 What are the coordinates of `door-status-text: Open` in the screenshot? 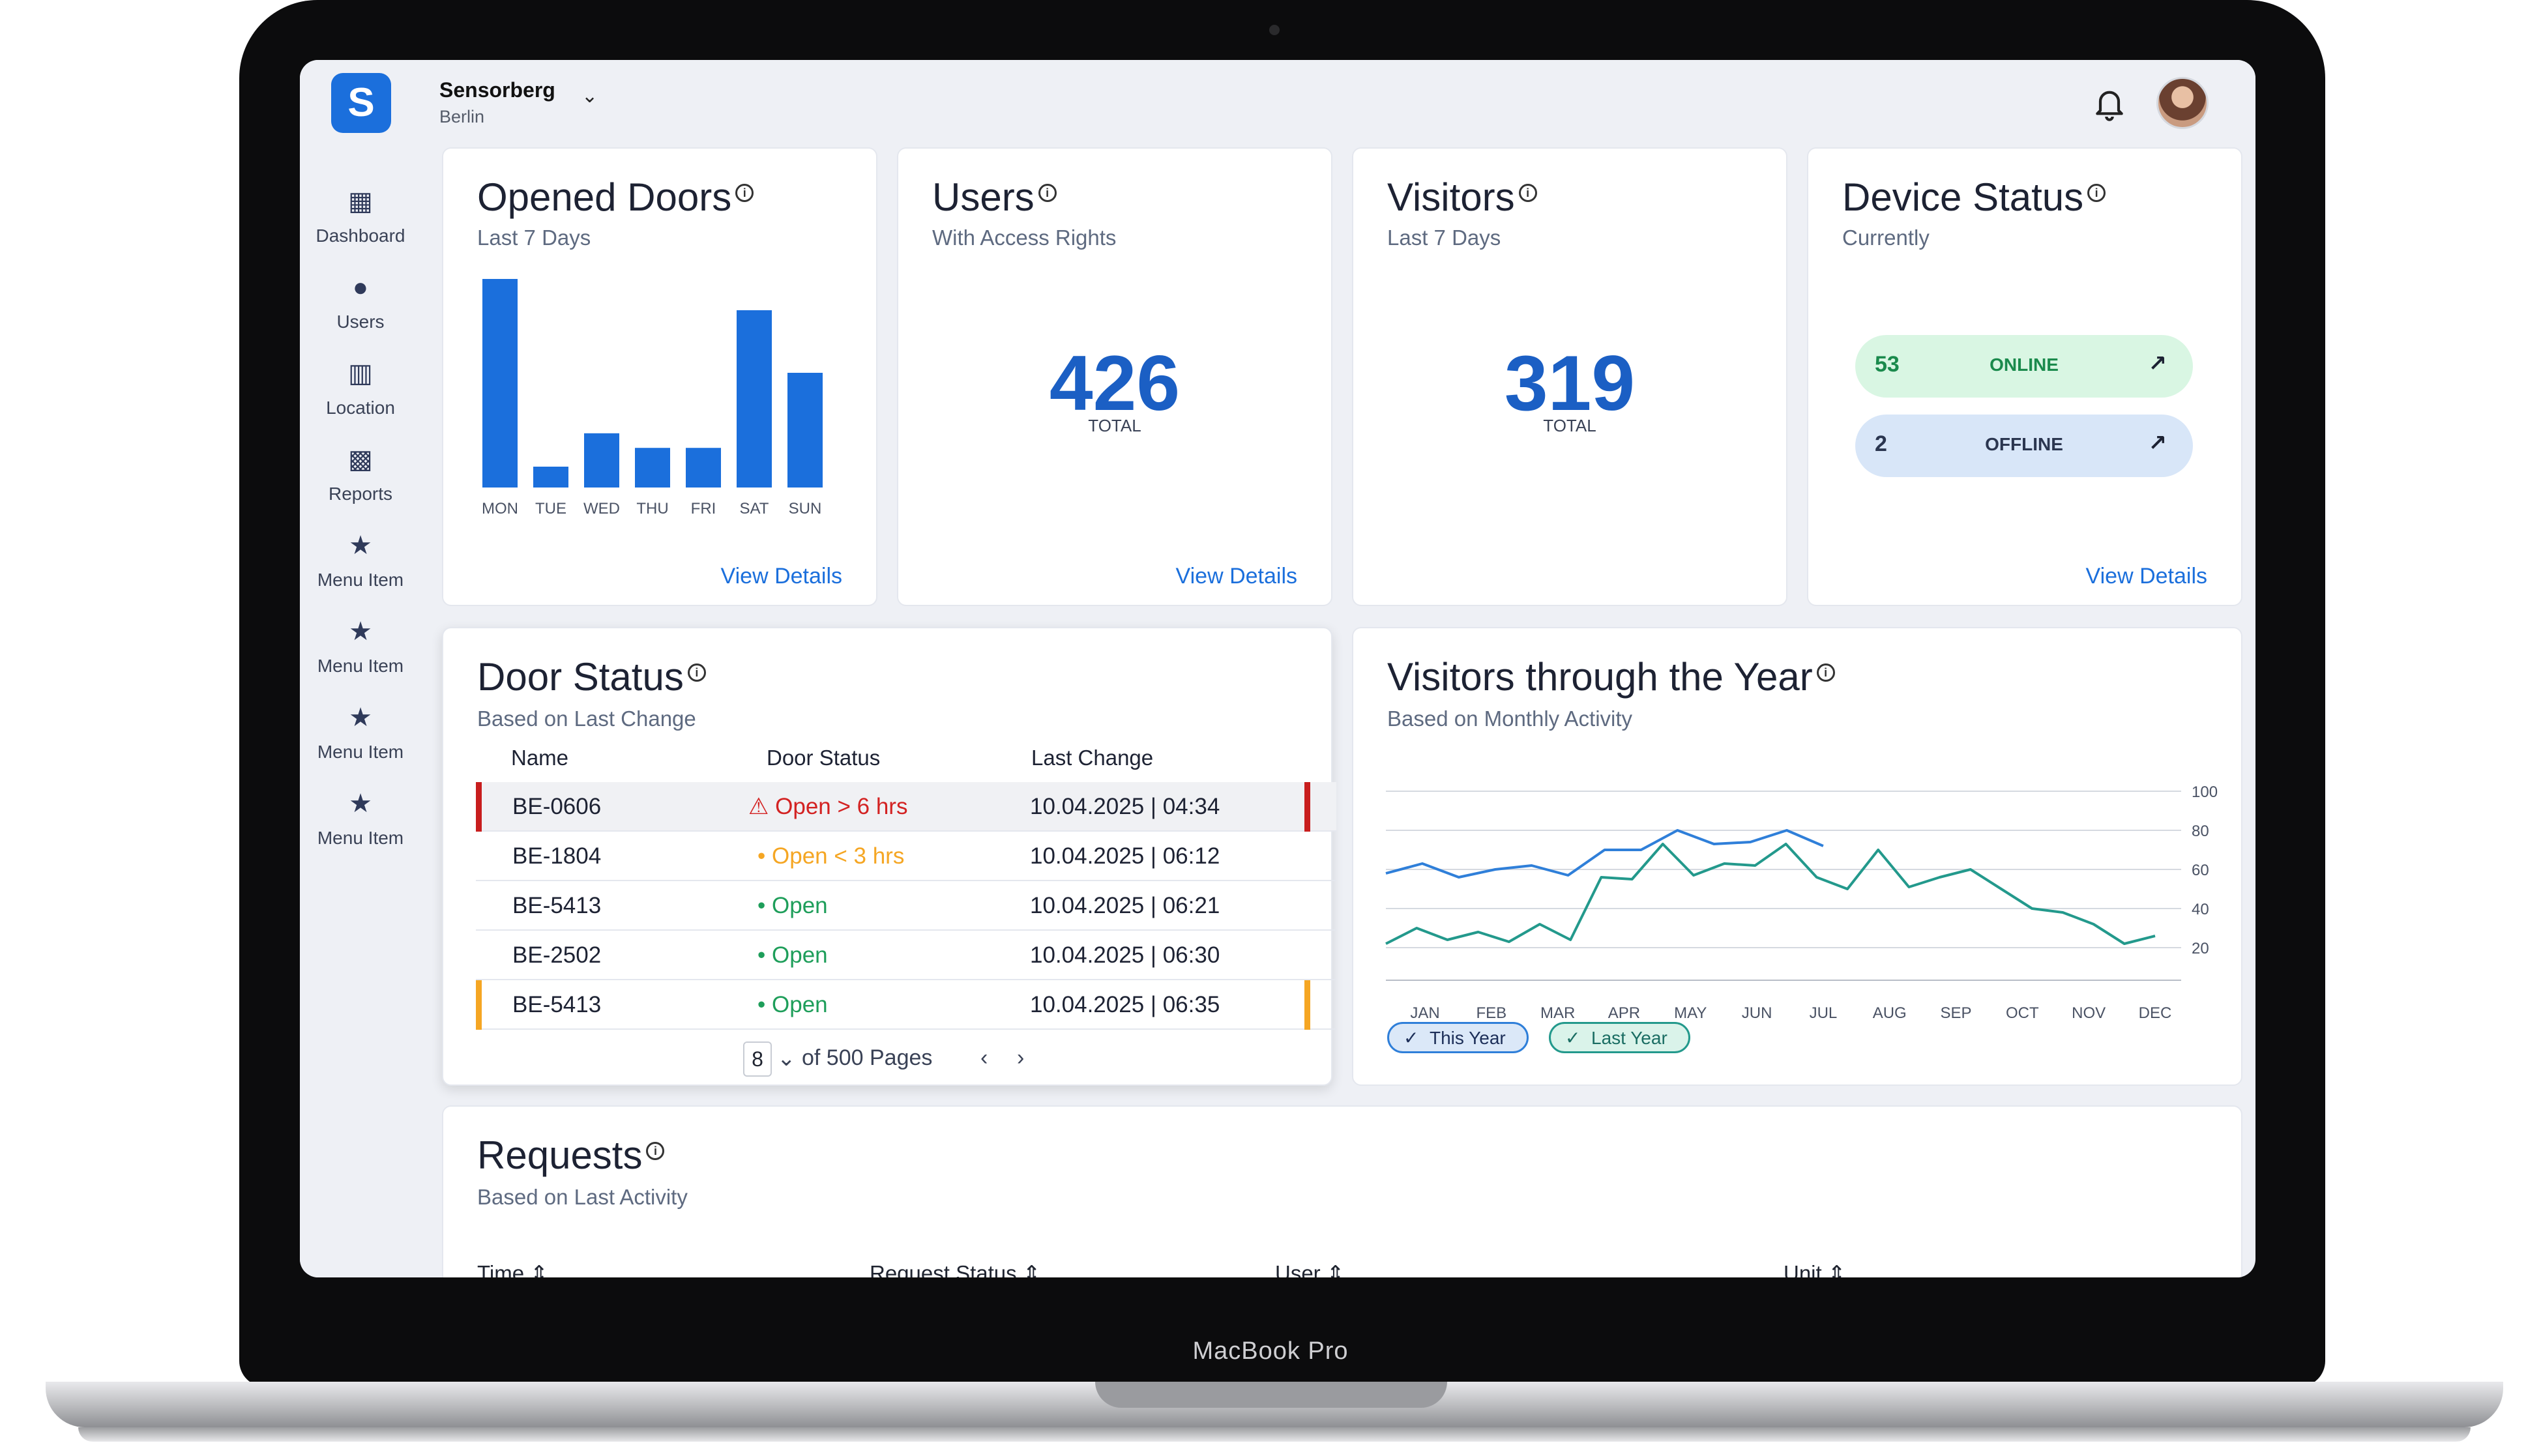 It's located at (800, 906).